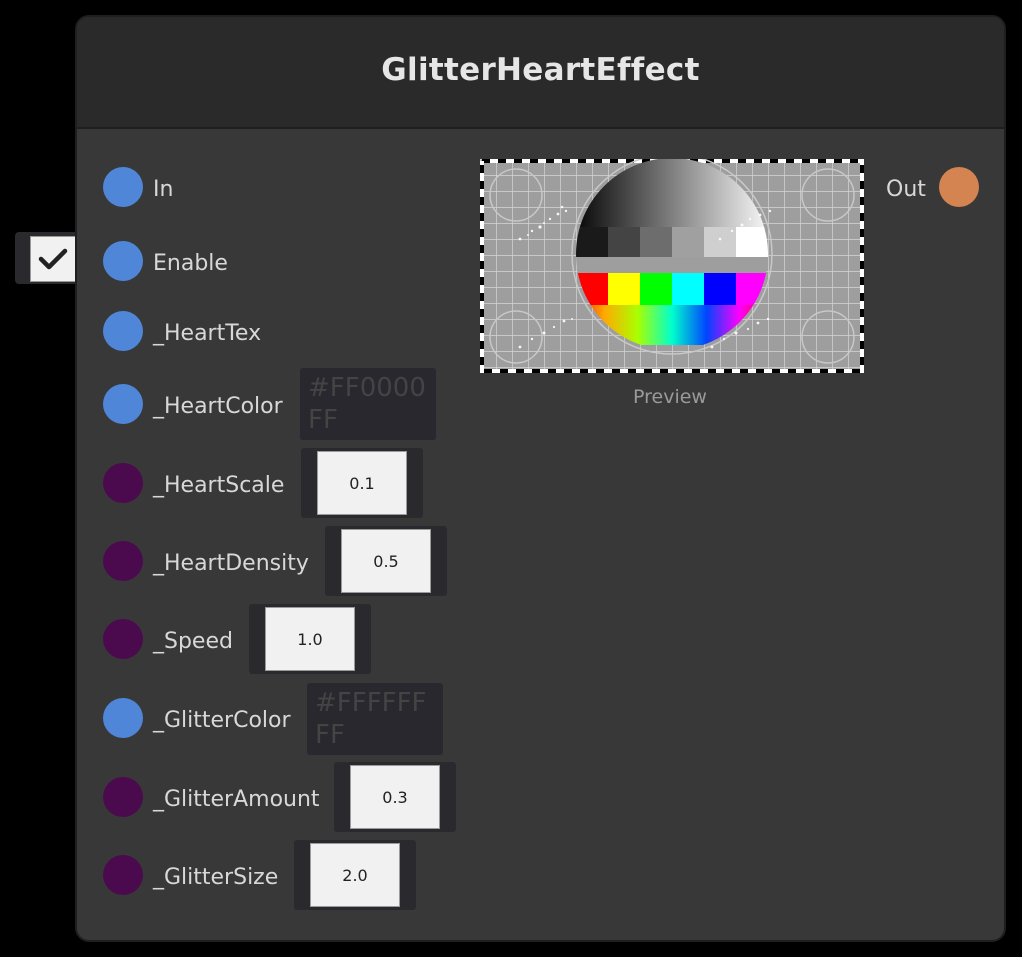 This screenshot has height=957, width=1022. I want to click on heart-scale-port, so click(123, 483).